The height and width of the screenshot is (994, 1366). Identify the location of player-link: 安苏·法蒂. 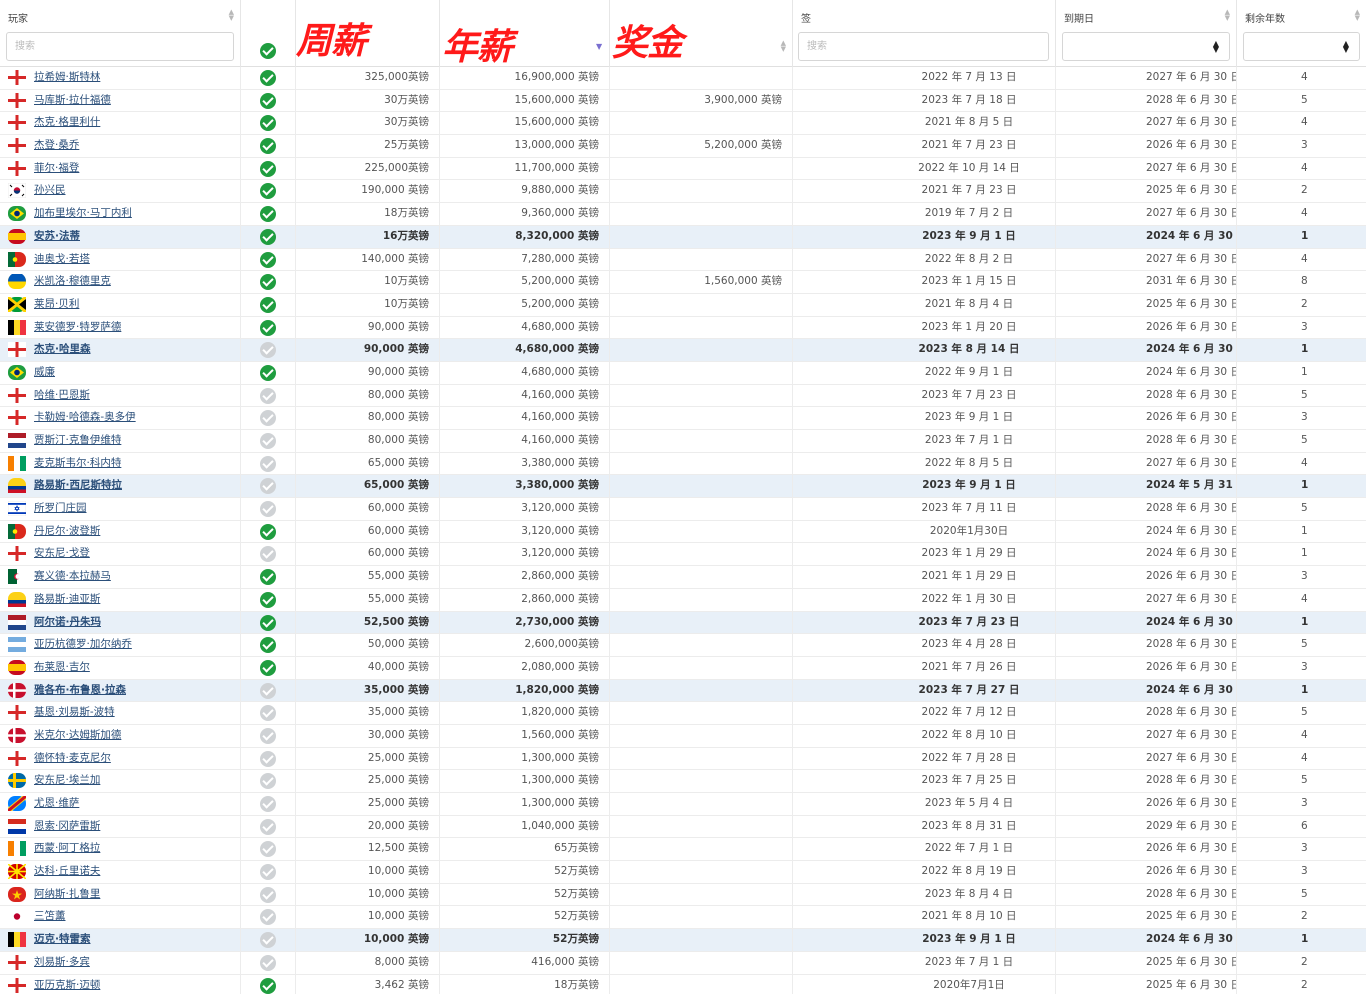
(57, 236).